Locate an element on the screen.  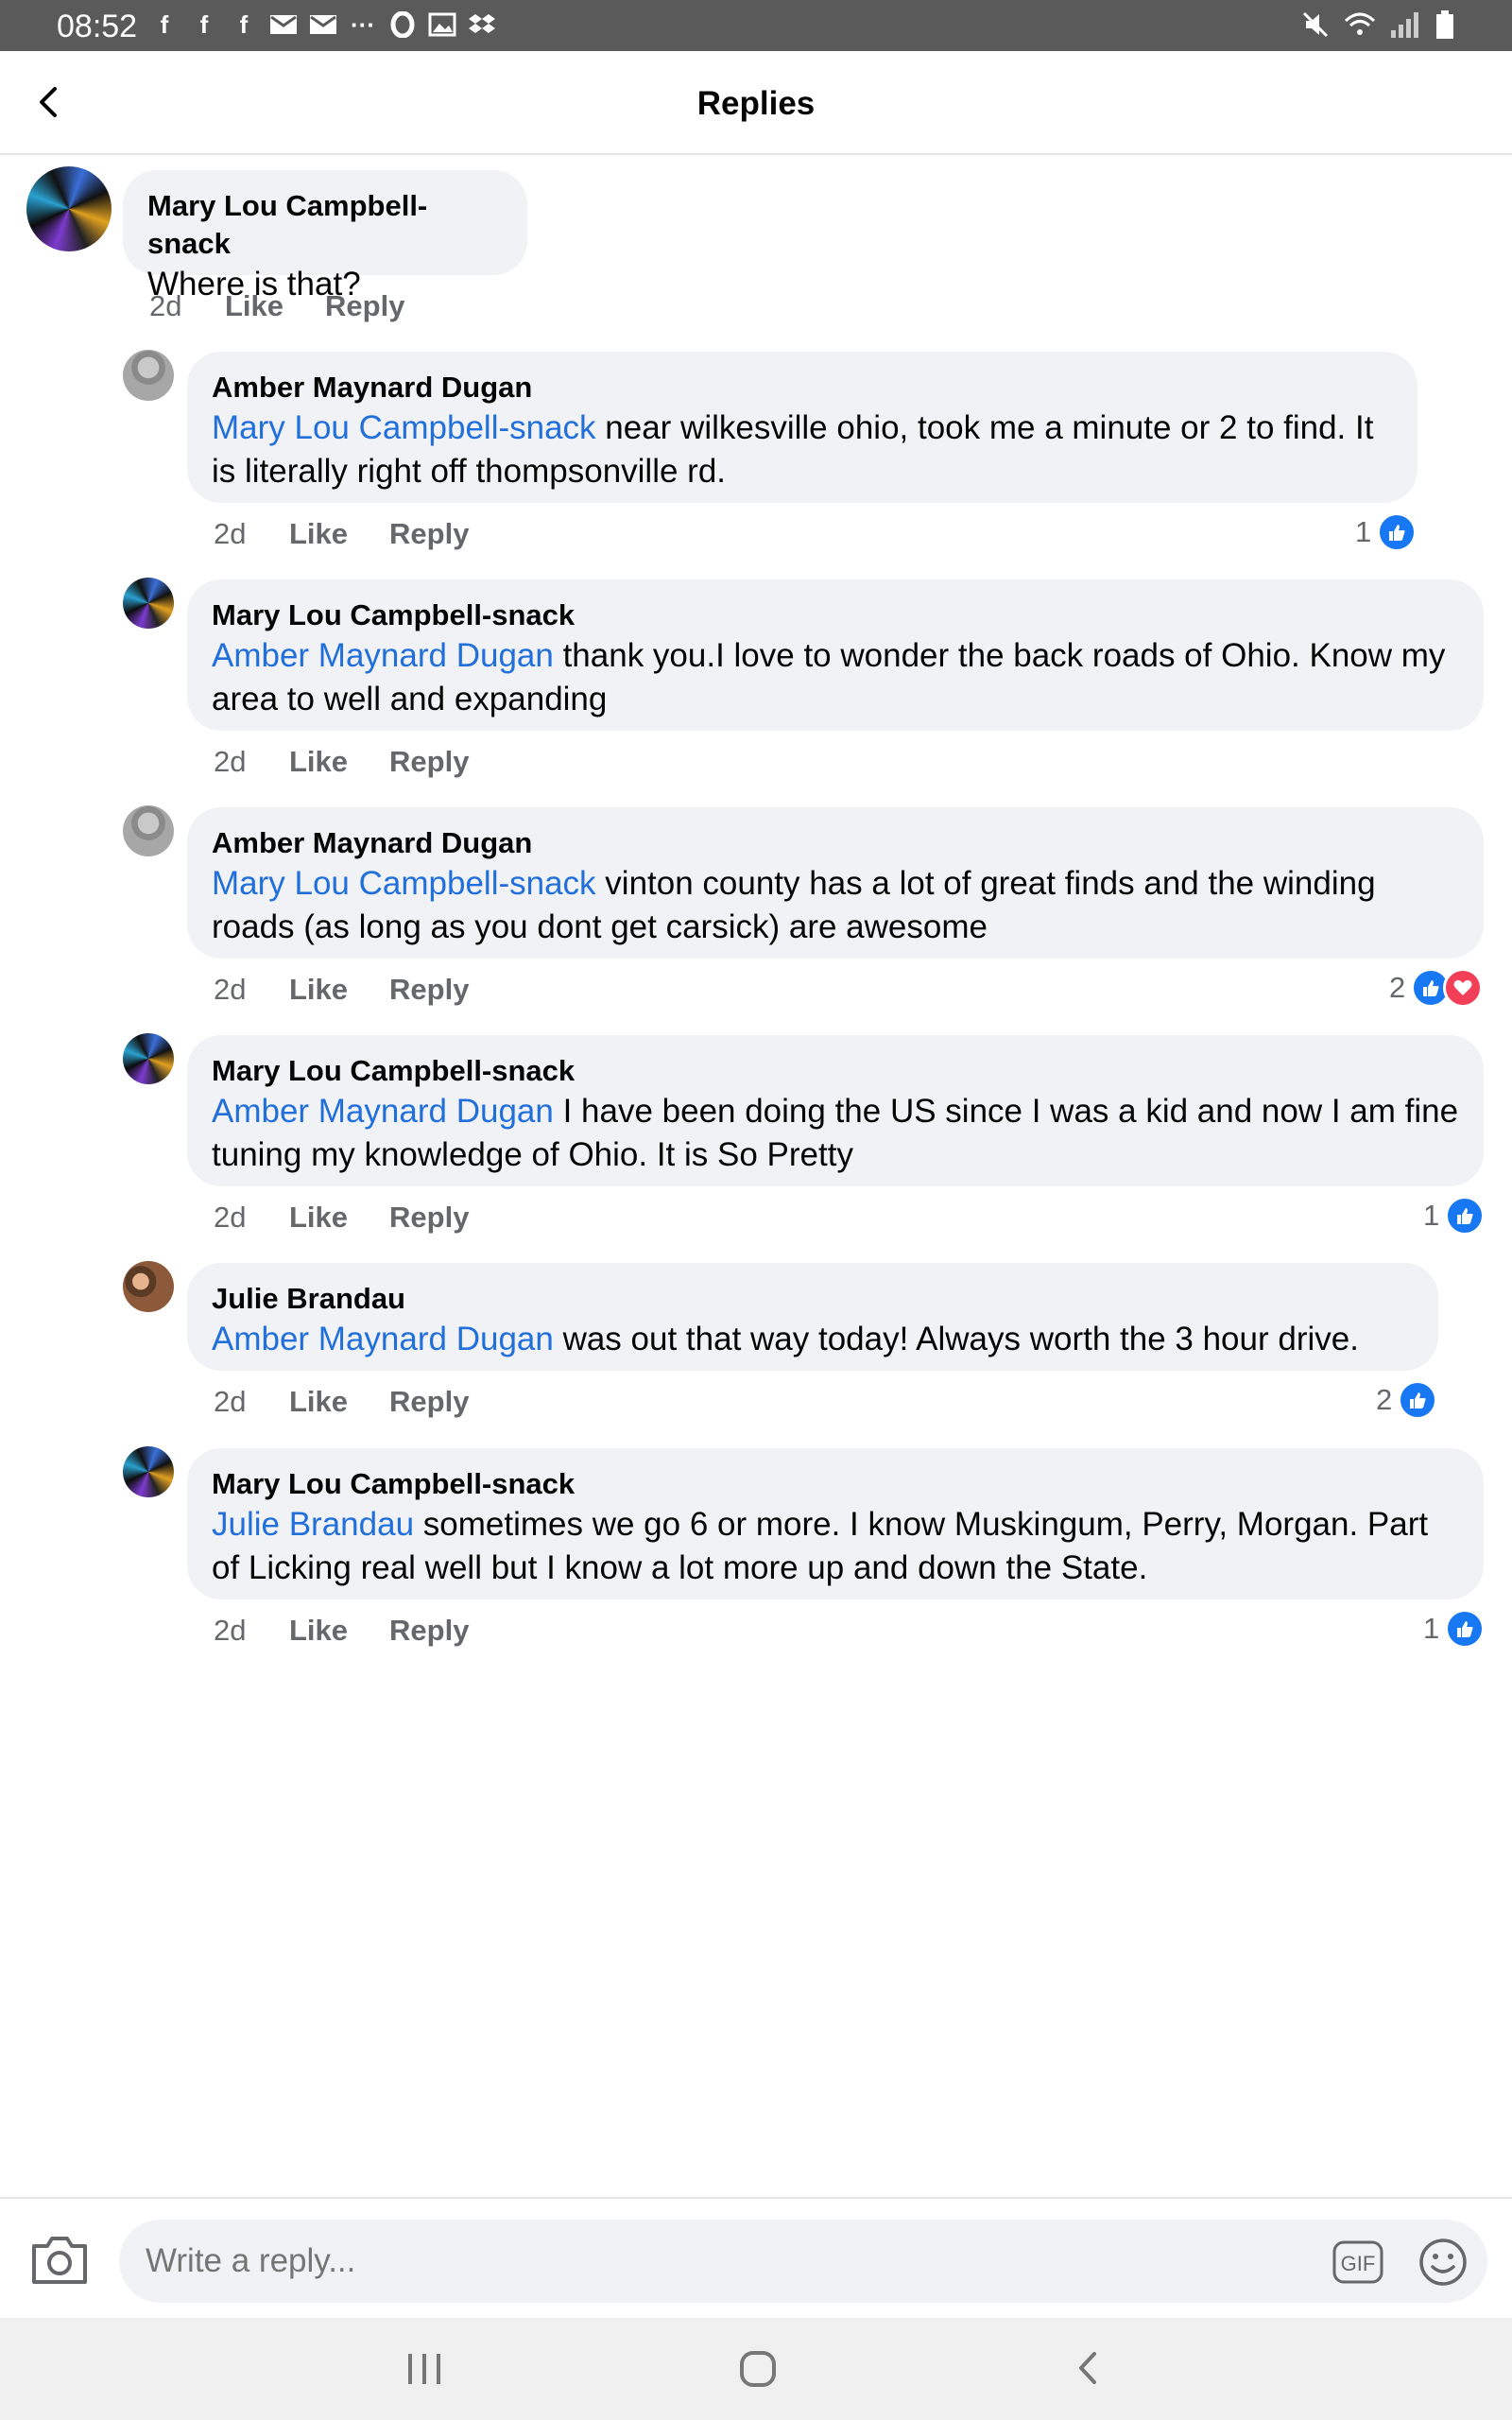
notification-icons: f f f ··· is located at coordinates (323, 24).